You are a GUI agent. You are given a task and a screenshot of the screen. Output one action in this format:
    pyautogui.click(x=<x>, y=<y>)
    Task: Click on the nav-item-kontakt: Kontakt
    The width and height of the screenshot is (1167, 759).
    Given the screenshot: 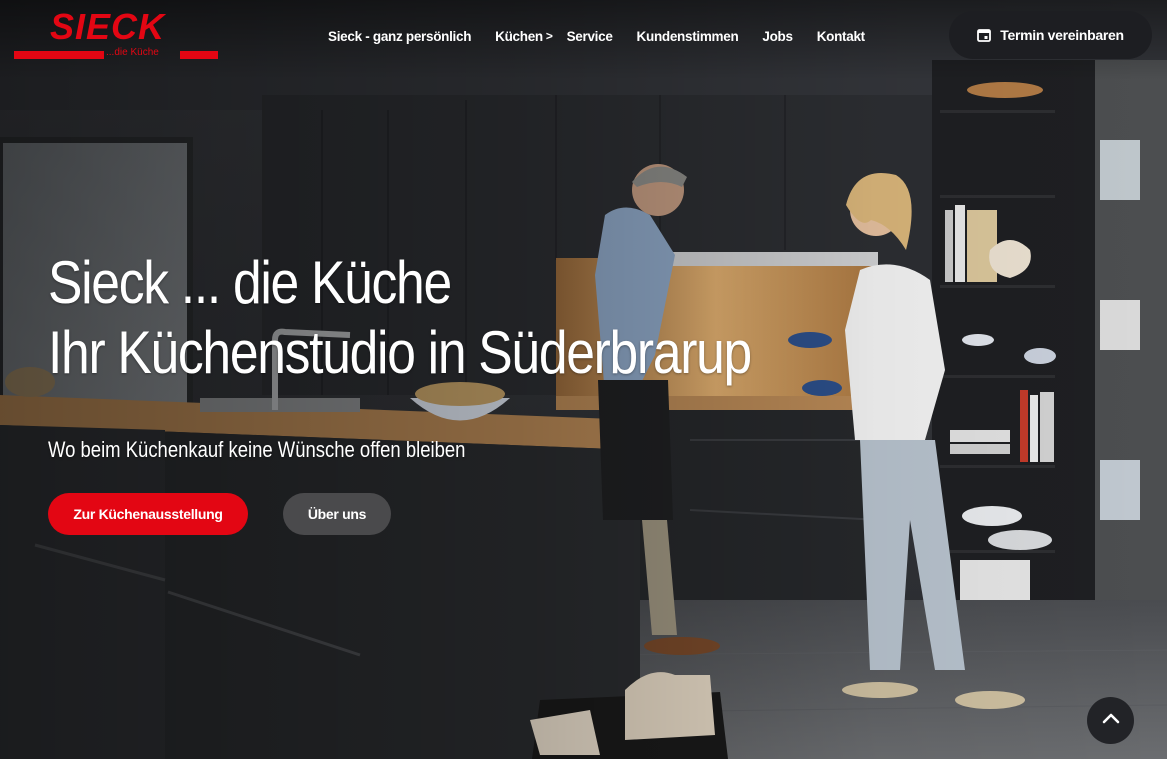 What is the action you would take?
    pyautogui.click(x=841, y=36)
    